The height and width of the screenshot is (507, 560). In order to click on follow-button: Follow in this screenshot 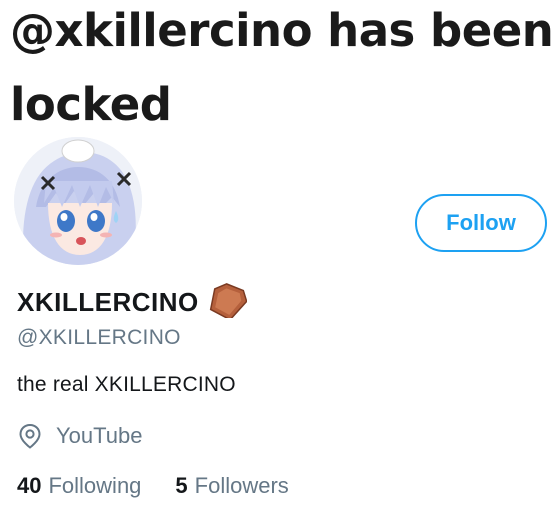, I will do `click(481, 223)`.